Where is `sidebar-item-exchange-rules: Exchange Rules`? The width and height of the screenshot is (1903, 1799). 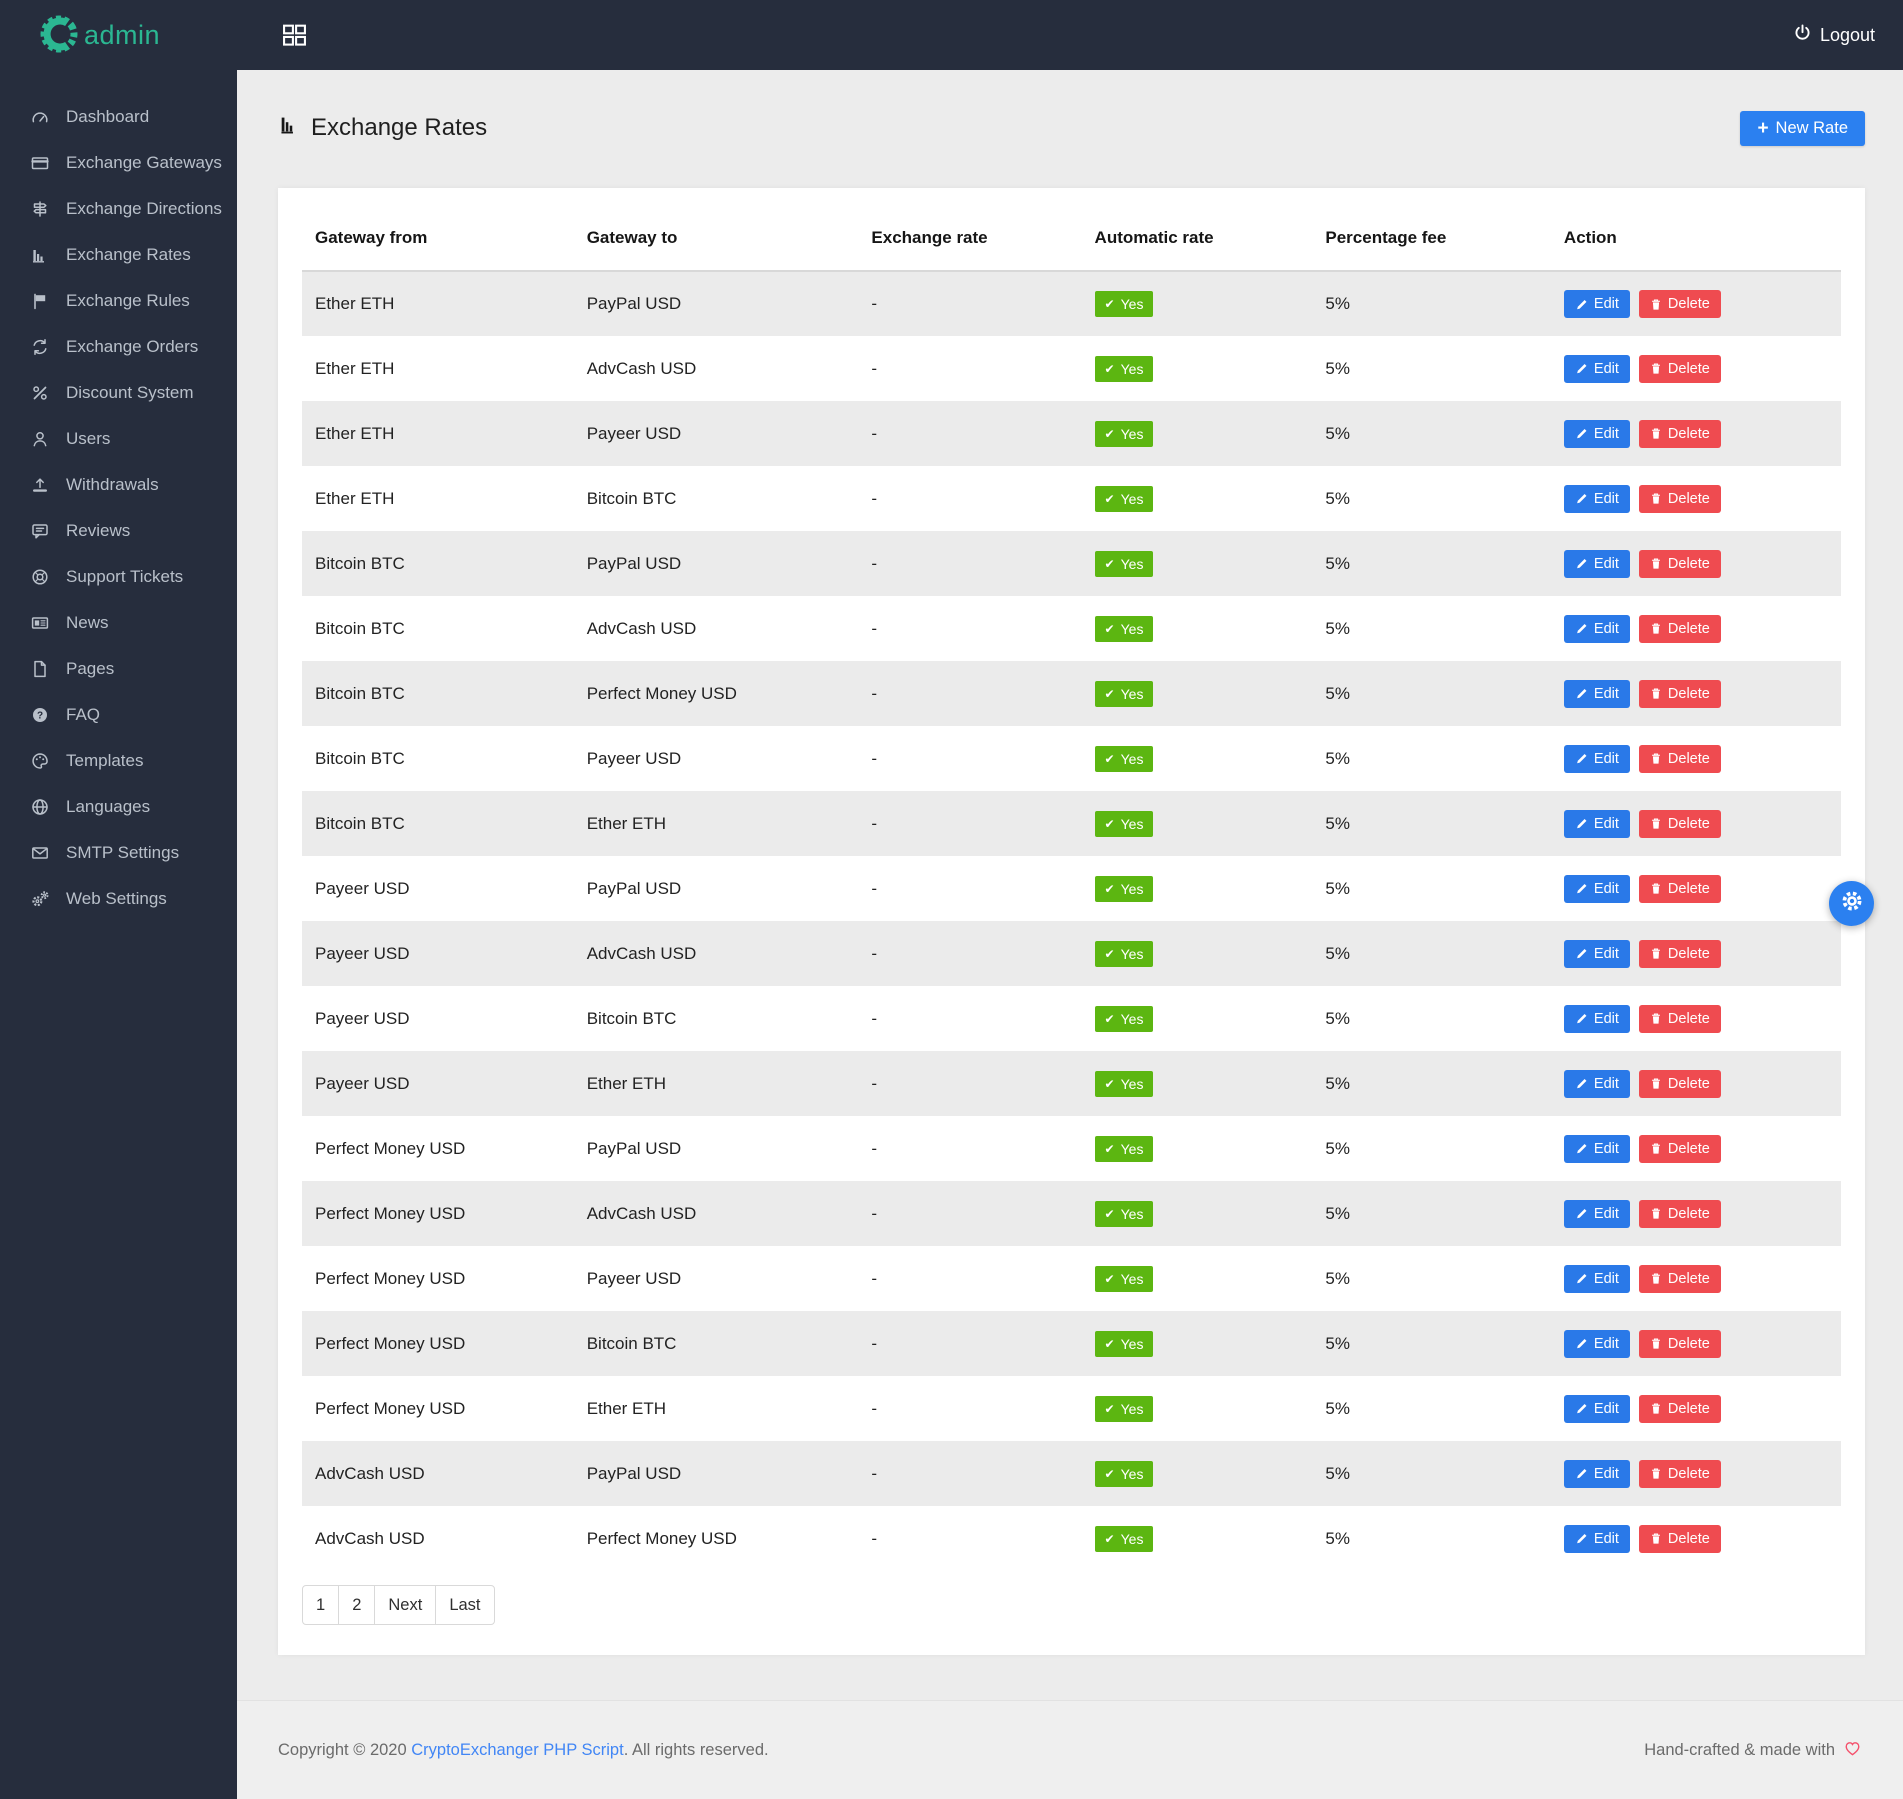 sidebar-item-exchange-rules: Exchange Rules is located at coordinates (118, 301).